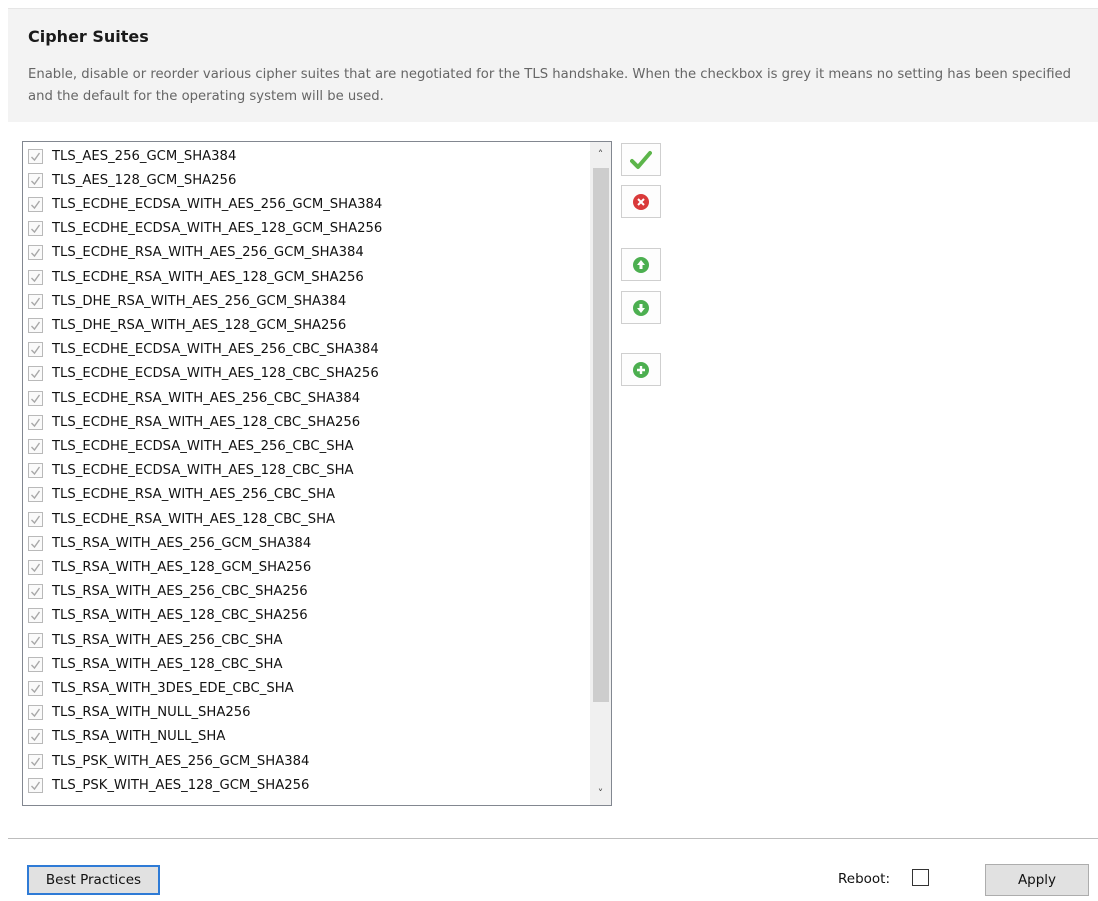  I want to click on cipher-label: TLS_RSA_WITH_NULL_SHA256, so click(151, 713).